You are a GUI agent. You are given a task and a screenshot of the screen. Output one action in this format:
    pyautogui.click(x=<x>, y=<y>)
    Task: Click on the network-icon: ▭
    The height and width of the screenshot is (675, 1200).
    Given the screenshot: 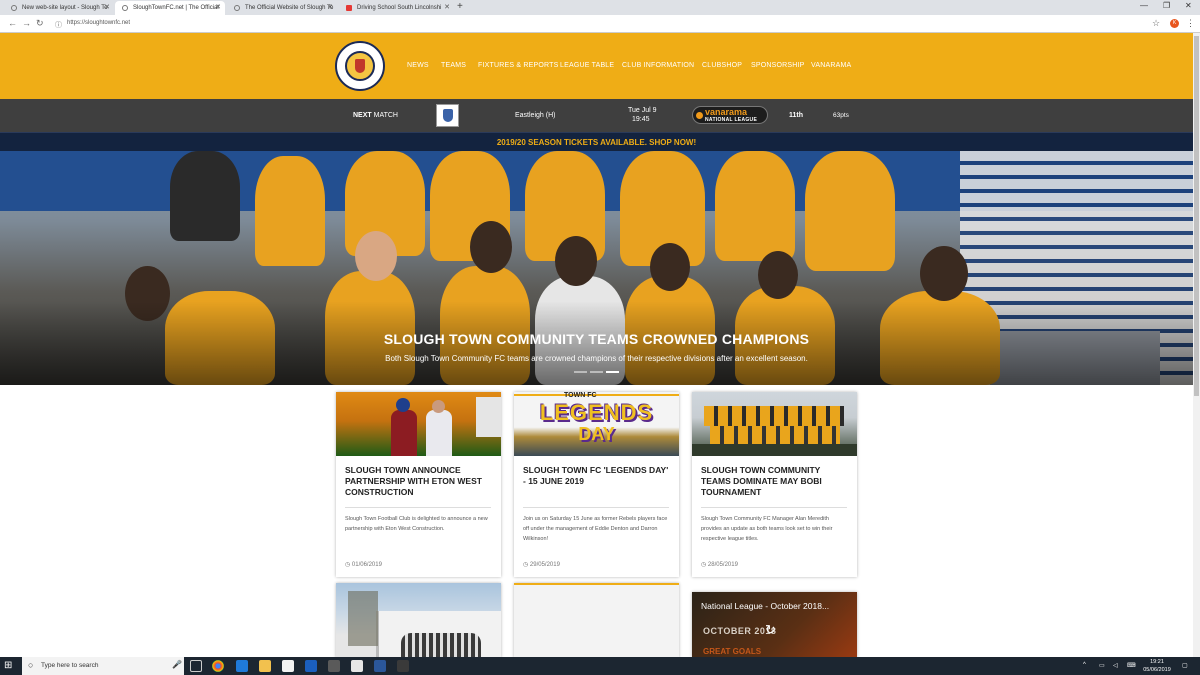 What is the action you would take?
    pyautogui.click(x=1102, y=665)
    